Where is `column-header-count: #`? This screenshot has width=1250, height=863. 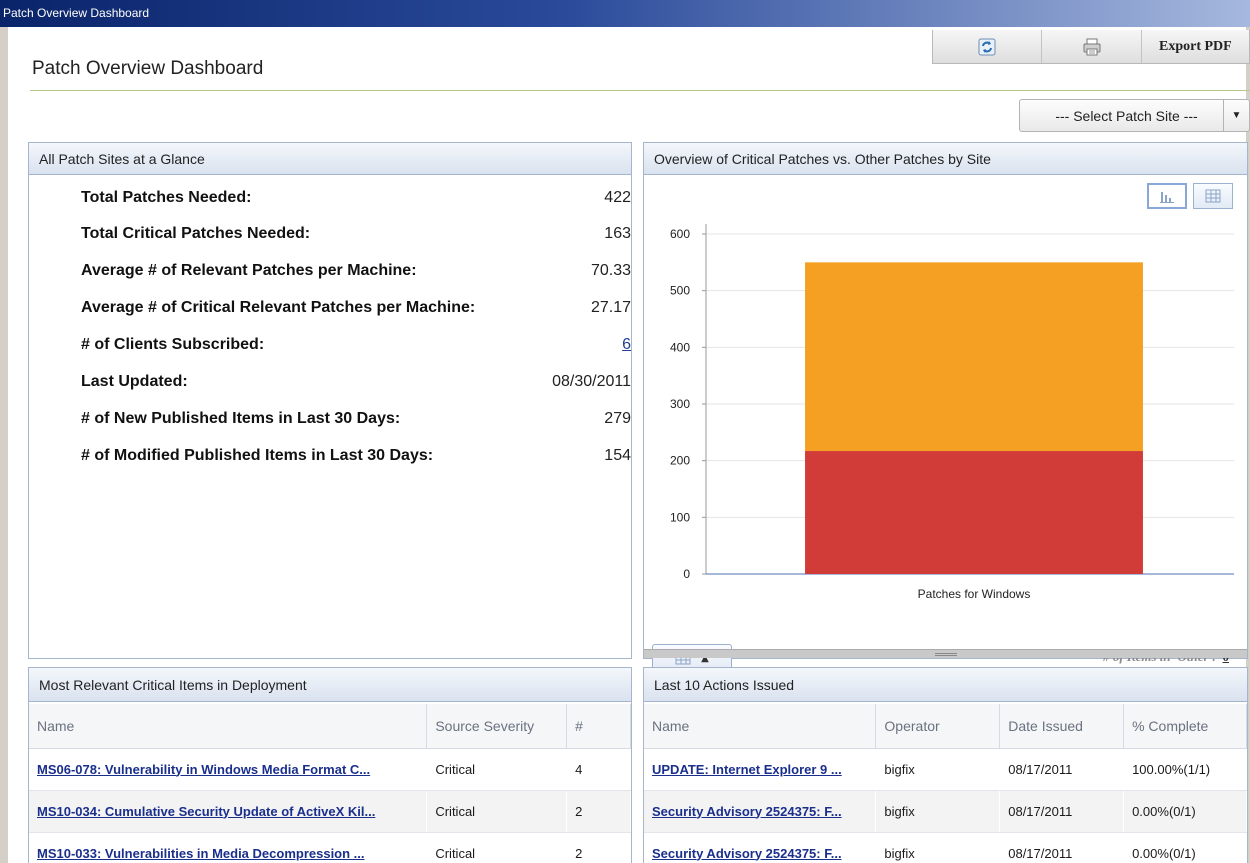 column-header-count: # is located at coordinates (598, 726).